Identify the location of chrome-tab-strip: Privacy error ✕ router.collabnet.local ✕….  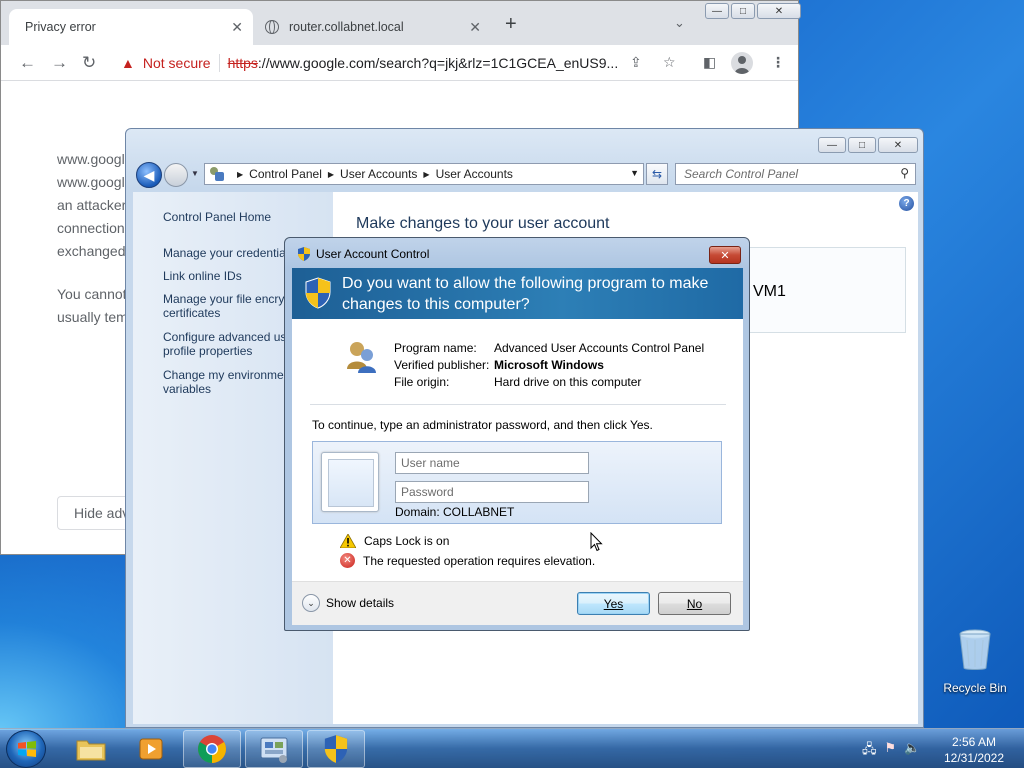
(401, 23).